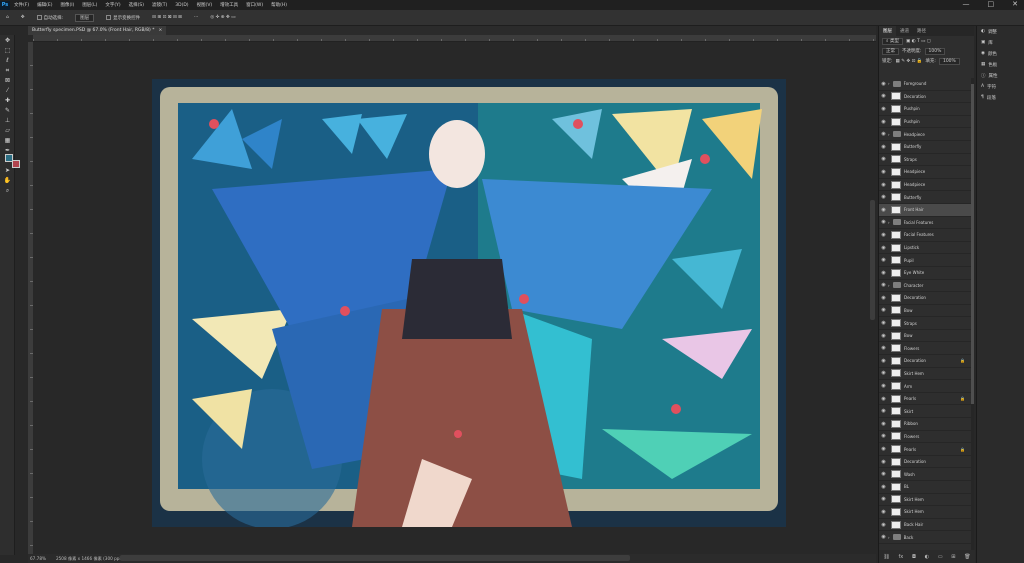  I want to click on menu-type: 文字(Y), so click(112, 5).